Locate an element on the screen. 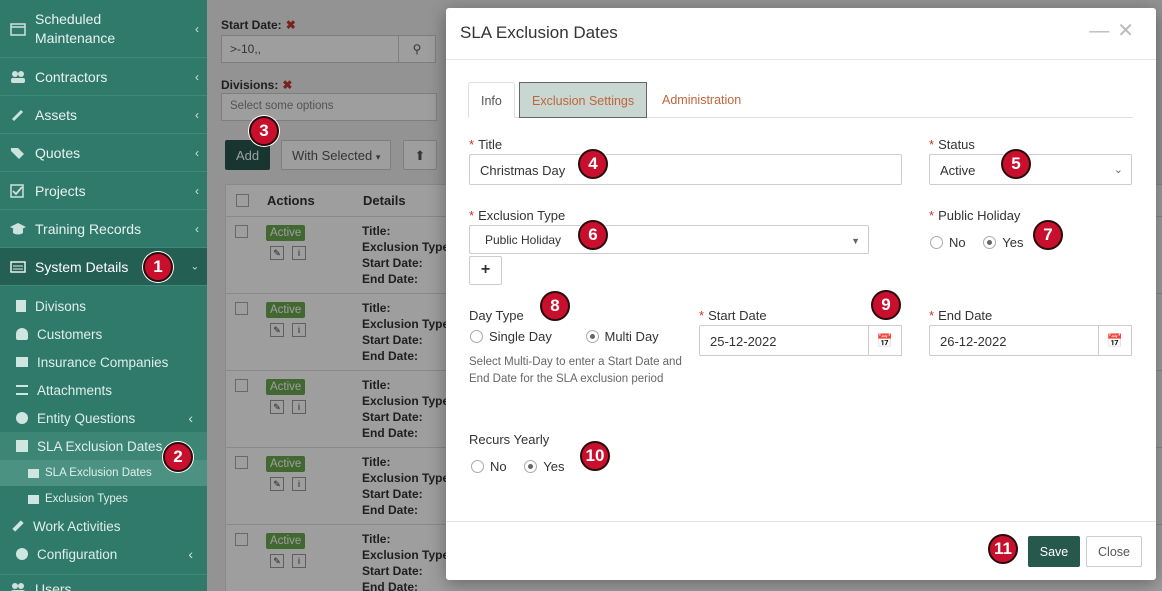 The image size is (1162, 591). day-type-label: Day Type is located at coordinates (496, 315).